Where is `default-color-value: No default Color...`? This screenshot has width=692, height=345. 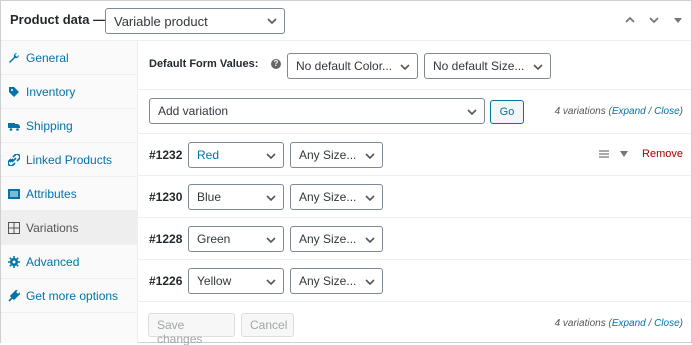 default-color-value: No default Color... is located at coordinates (344, 66).